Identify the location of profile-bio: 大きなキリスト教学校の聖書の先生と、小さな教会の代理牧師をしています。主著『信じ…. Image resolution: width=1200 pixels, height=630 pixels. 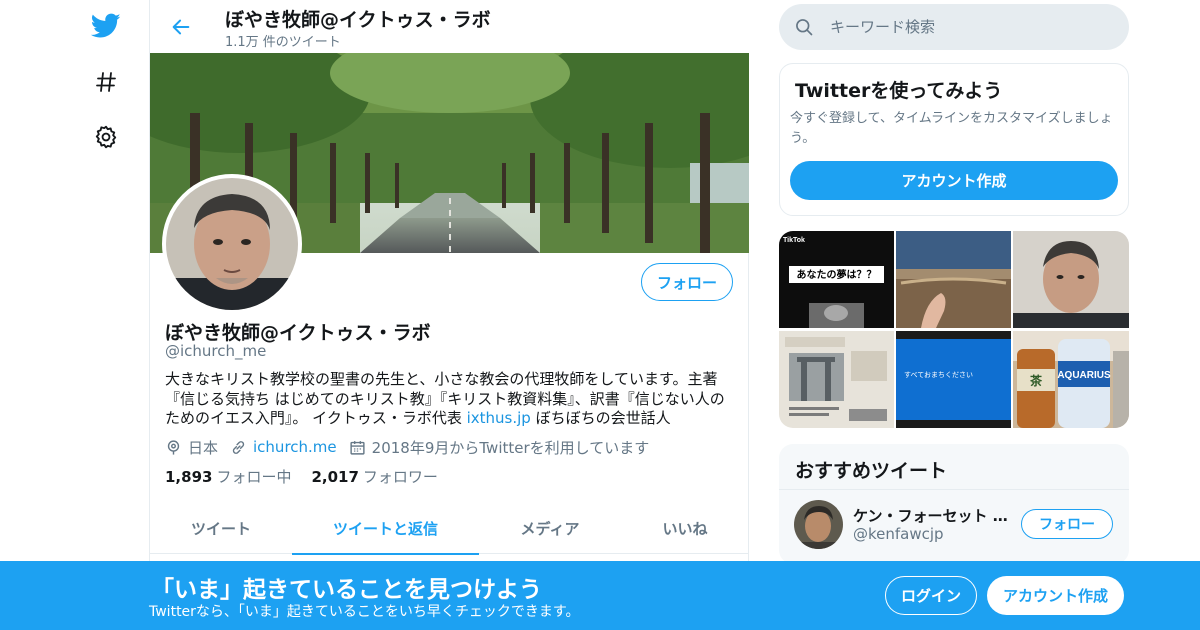
(450, 399).